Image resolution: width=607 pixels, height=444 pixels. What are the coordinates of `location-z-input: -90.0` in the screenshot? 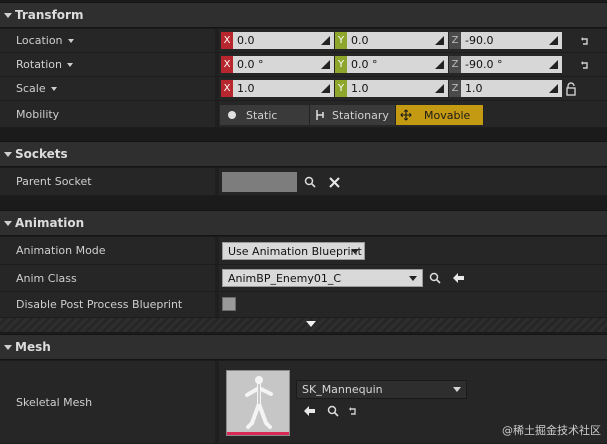 It's located at (511, 40).